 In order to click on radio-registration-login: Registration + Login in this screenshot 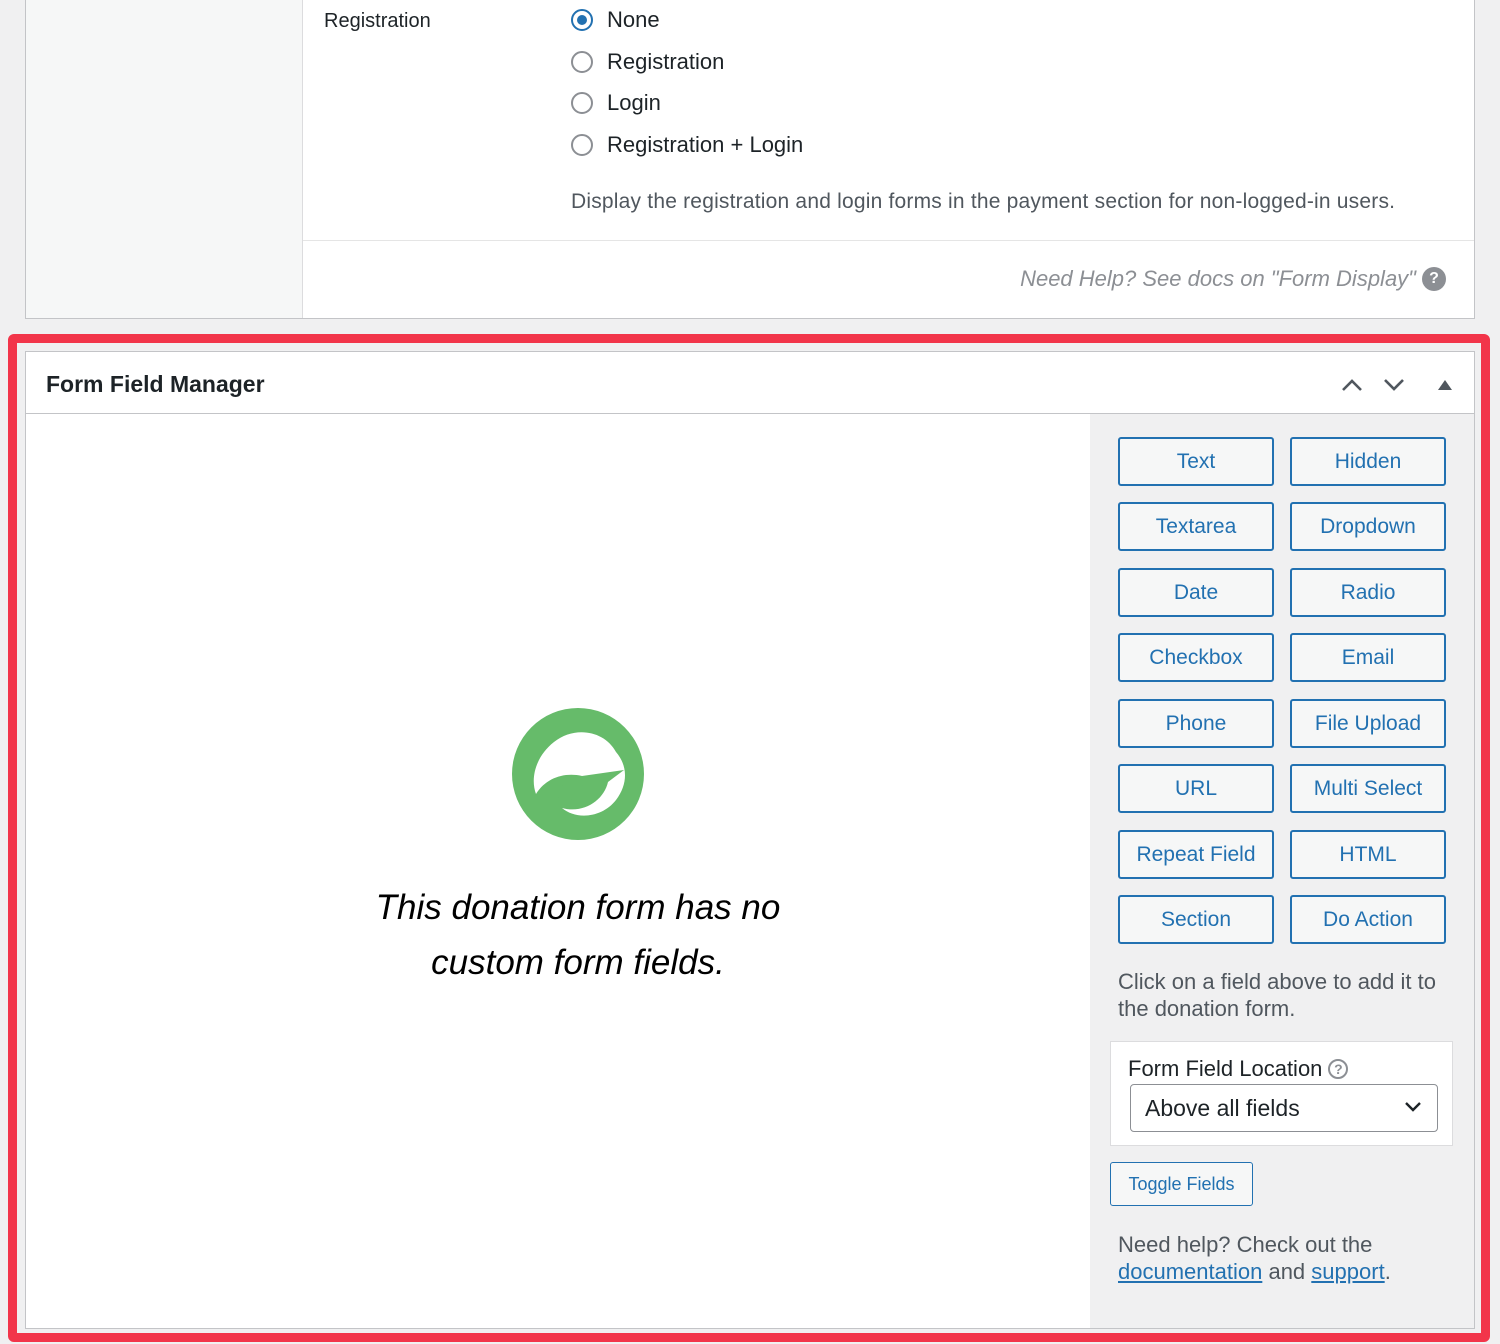, I will do `click(687, 145)`.